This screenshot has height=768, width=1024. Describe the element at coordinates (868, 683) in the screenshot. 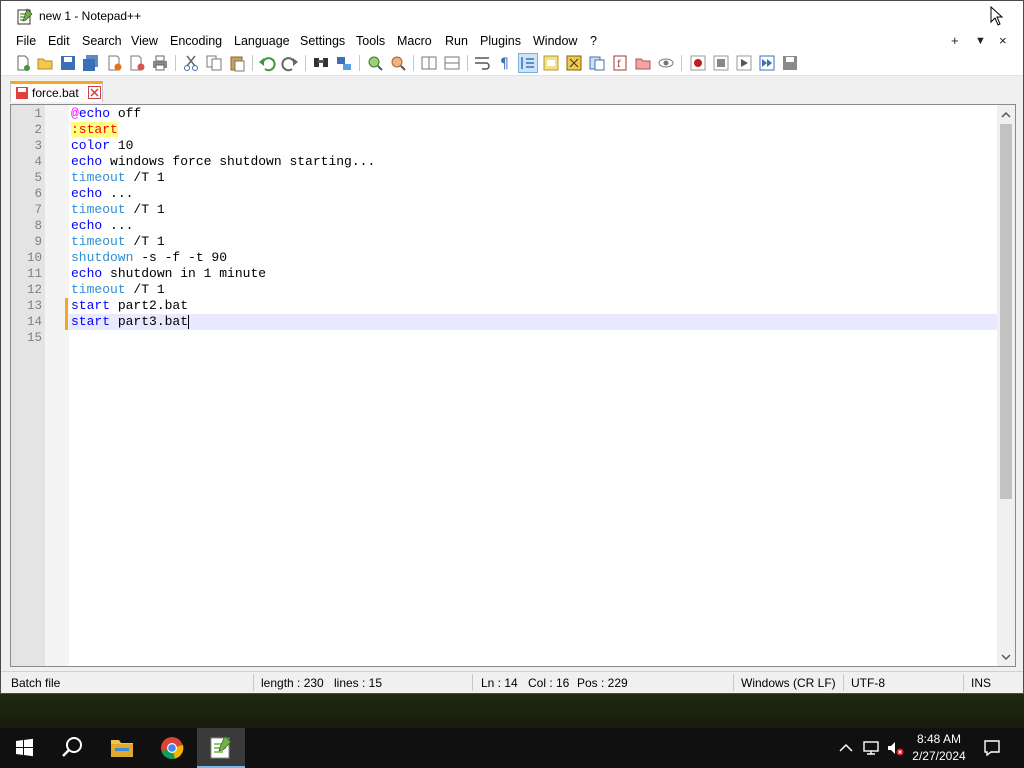

I see `status-encoding: UTF-8` at that location.